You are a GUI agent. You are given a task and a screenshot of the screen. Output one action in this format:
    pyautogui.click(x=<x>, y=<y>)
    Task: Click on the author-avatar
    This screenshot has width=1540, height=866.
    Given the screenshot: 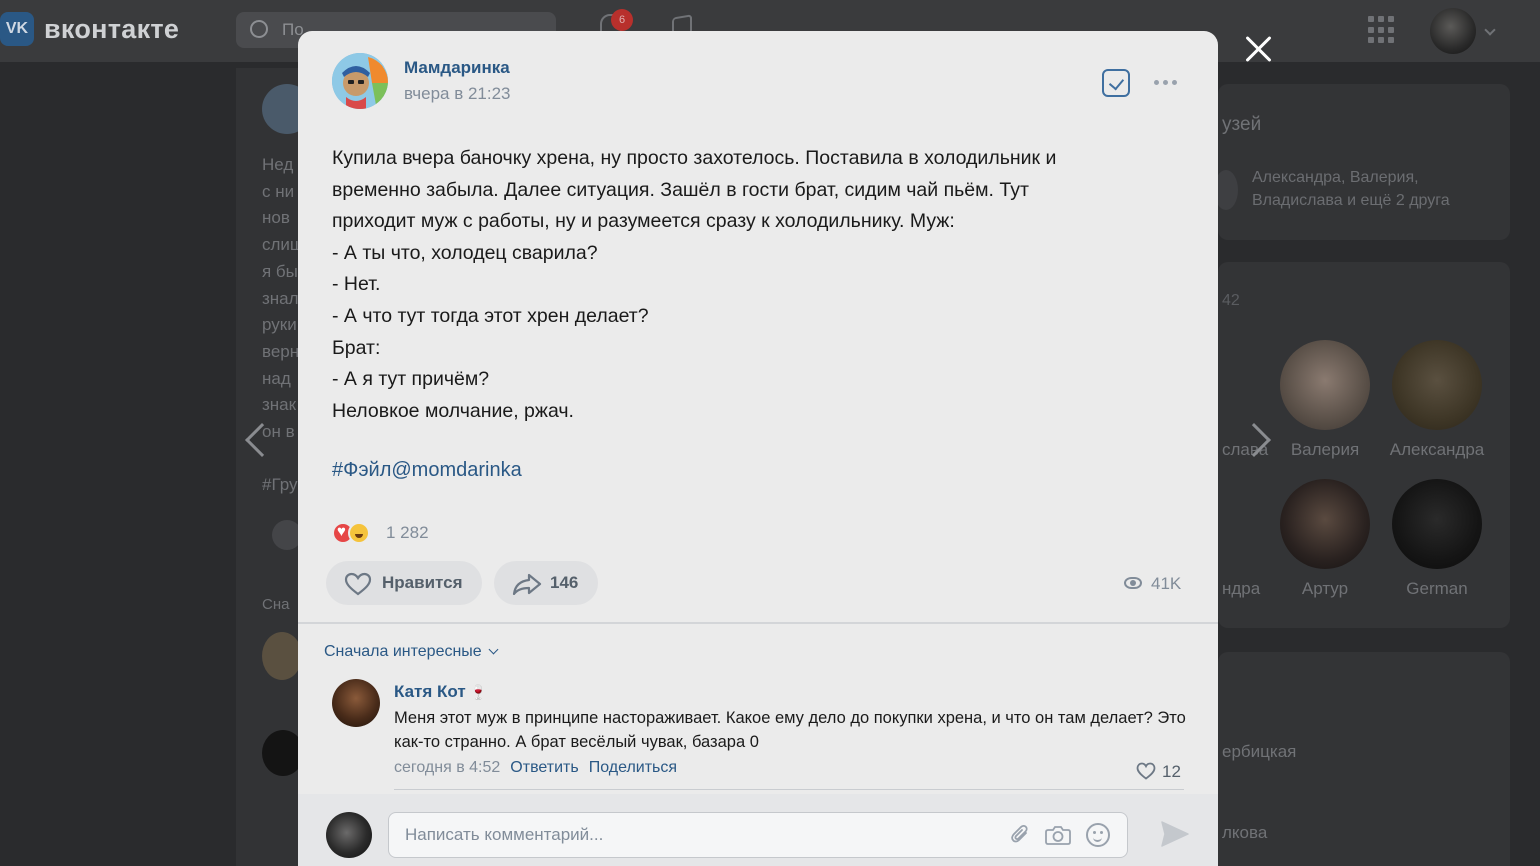 What is the action you would take?
    pyautogui.click(x=360, y=81)
    